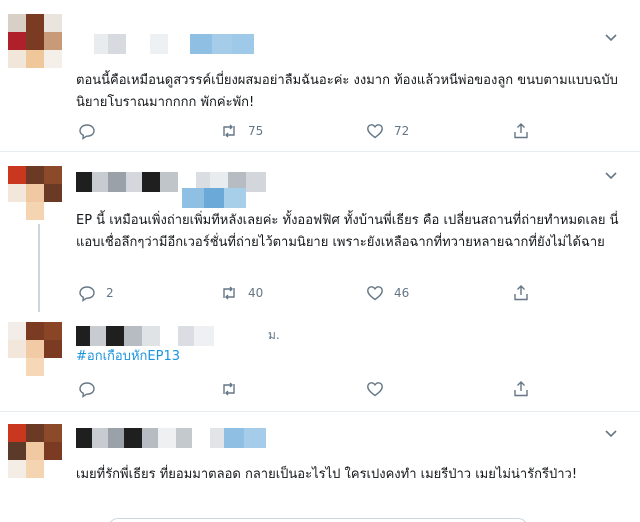 This screenshot has width=640, height=522. What do you see at coordinates (110, 293) in the screenshot?
I see `reply-count: 2` at bounding box center [110, 293].